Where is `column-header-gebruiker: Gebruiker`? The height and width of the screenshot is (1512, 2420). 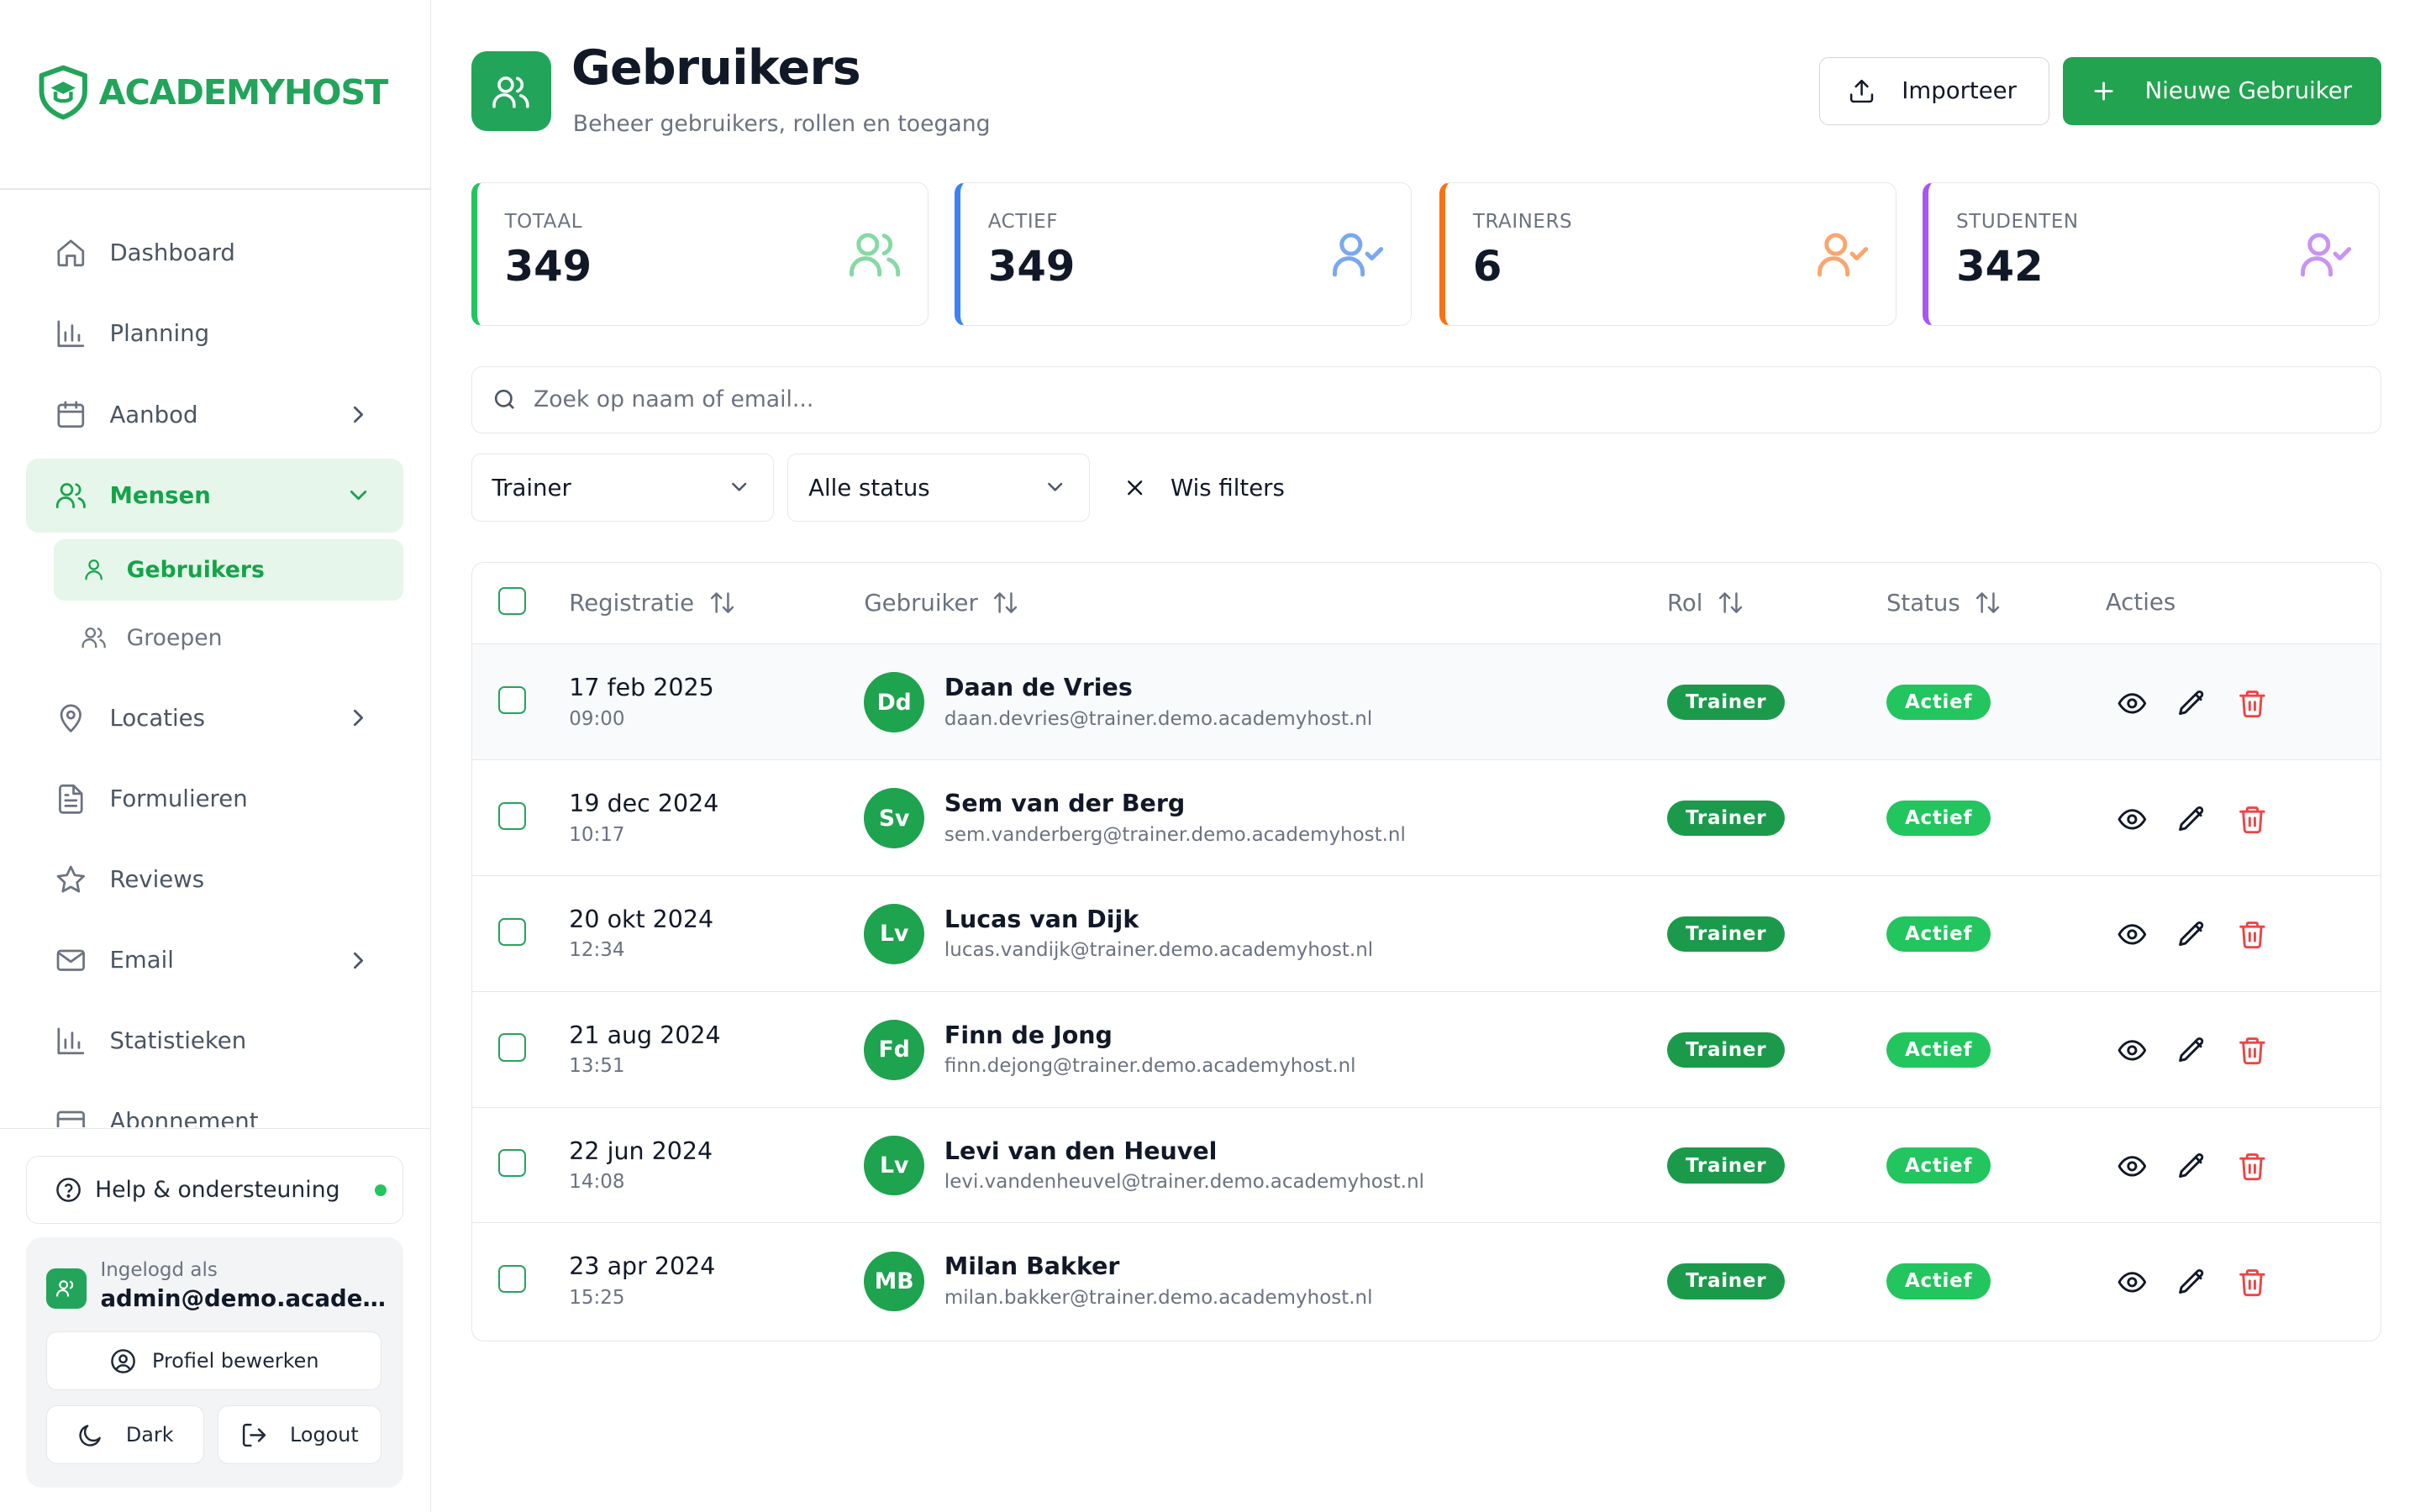
column-header-gebruiker: Gebruiker is located at coordinates (941, 603).